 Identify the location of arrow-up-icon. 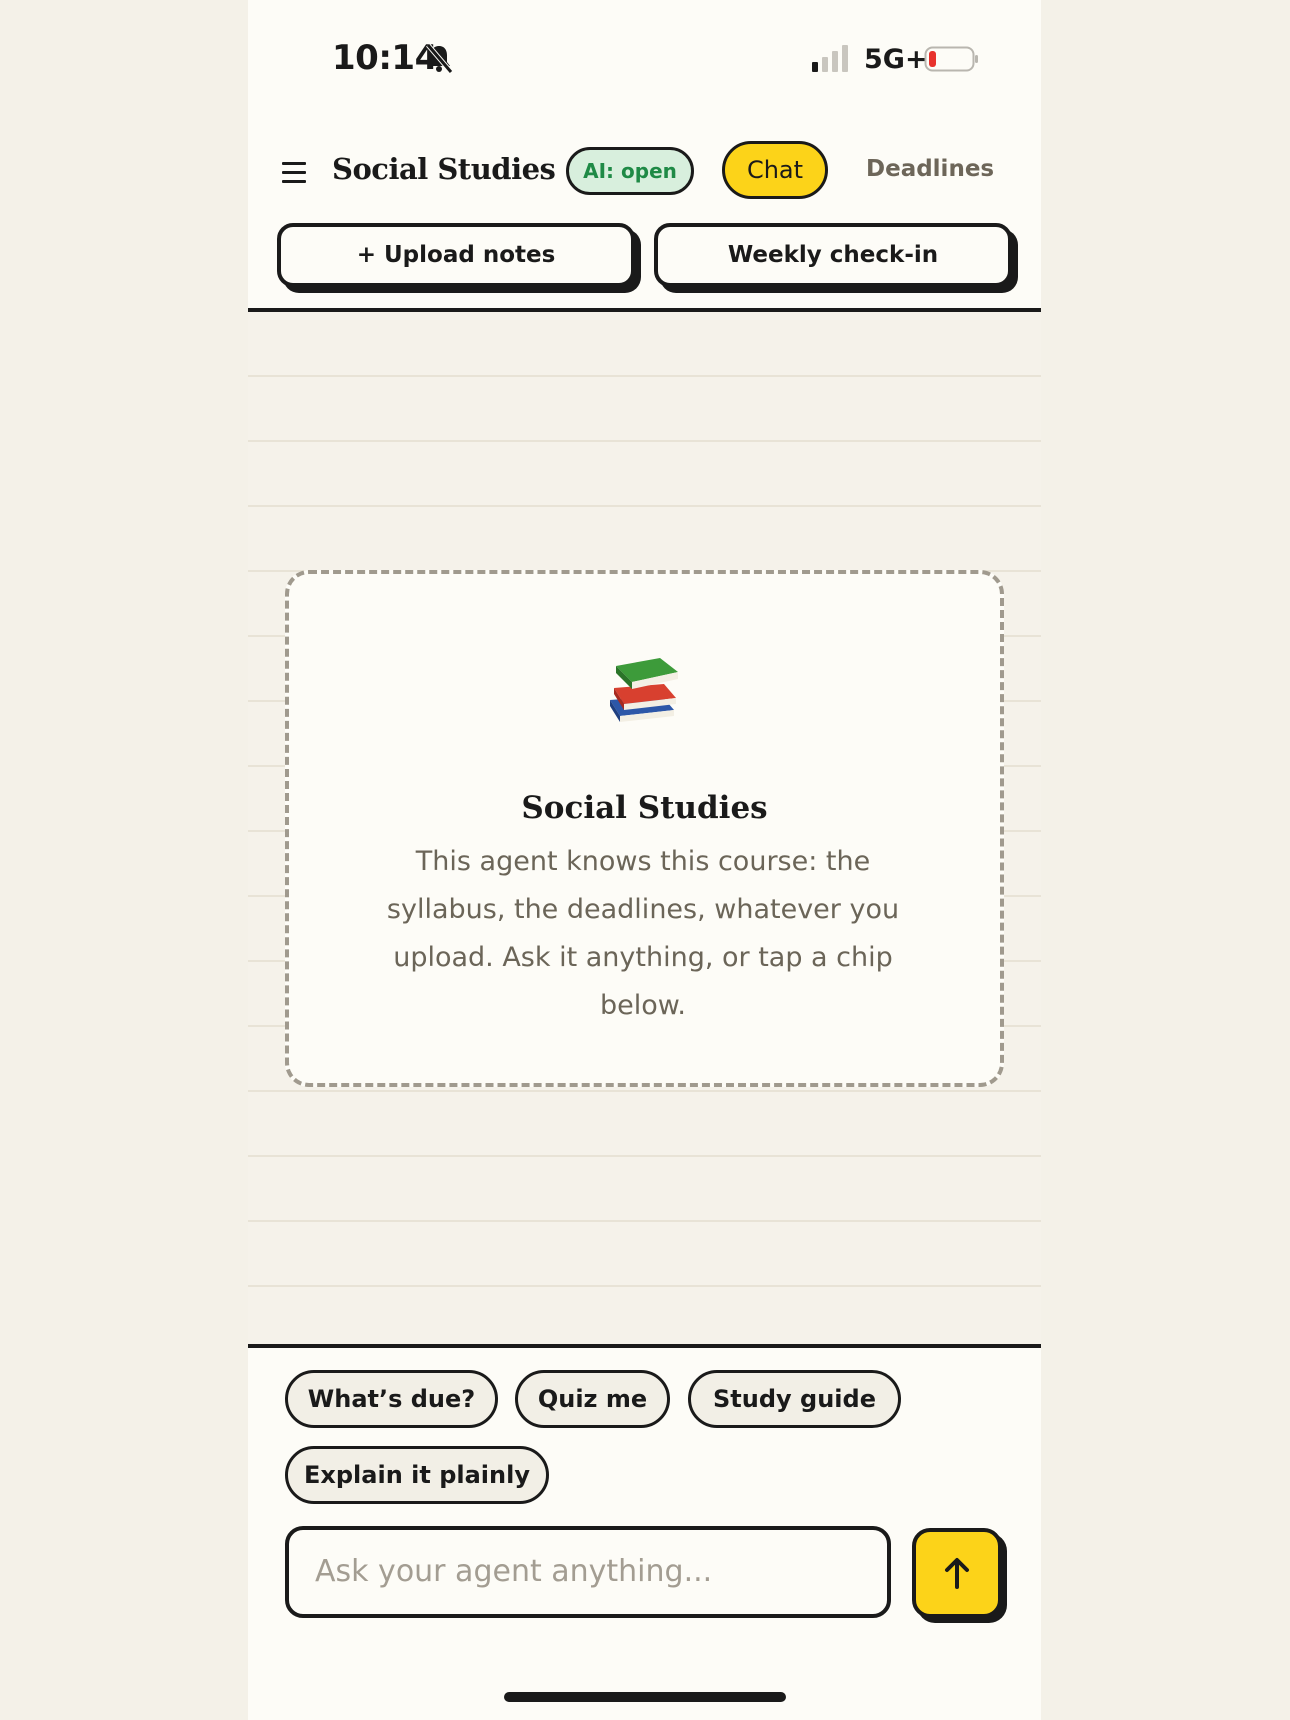
(957, 1573).